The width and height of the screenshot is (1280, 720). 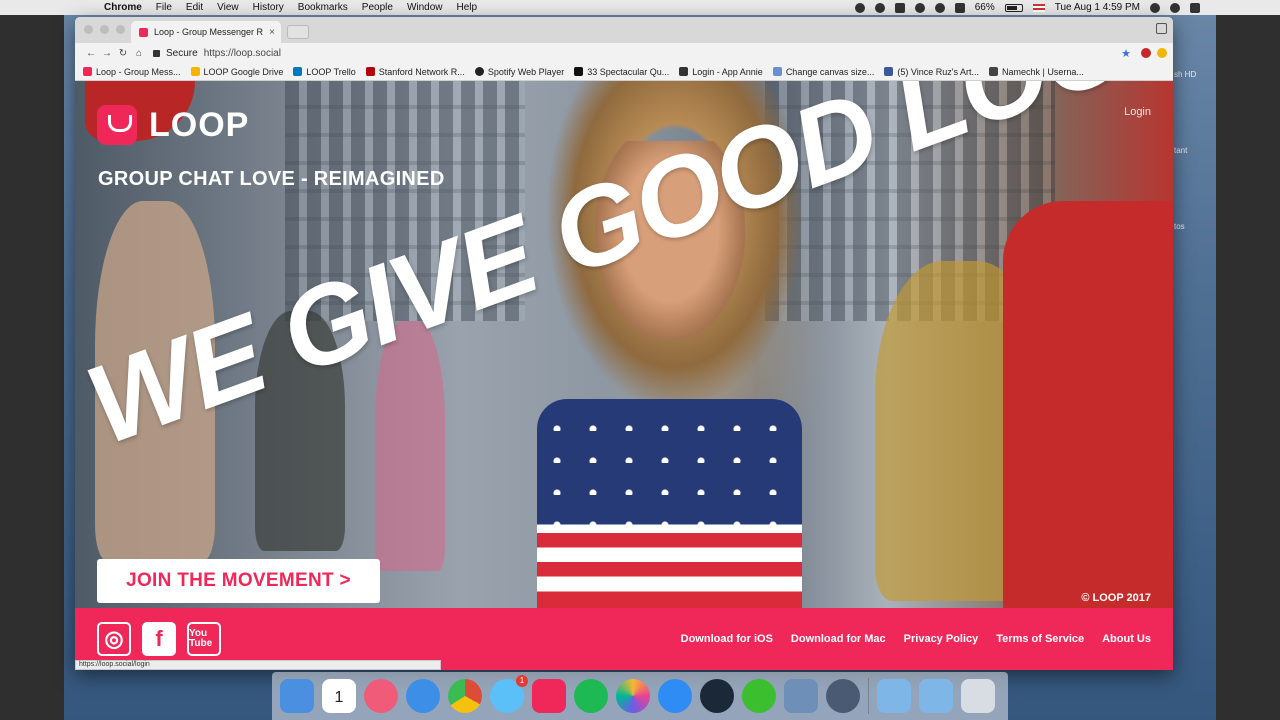 What do you see at coordinates (297, 696) in the screenshot?
I see `finder-icon` at bounding box center [297, 696].